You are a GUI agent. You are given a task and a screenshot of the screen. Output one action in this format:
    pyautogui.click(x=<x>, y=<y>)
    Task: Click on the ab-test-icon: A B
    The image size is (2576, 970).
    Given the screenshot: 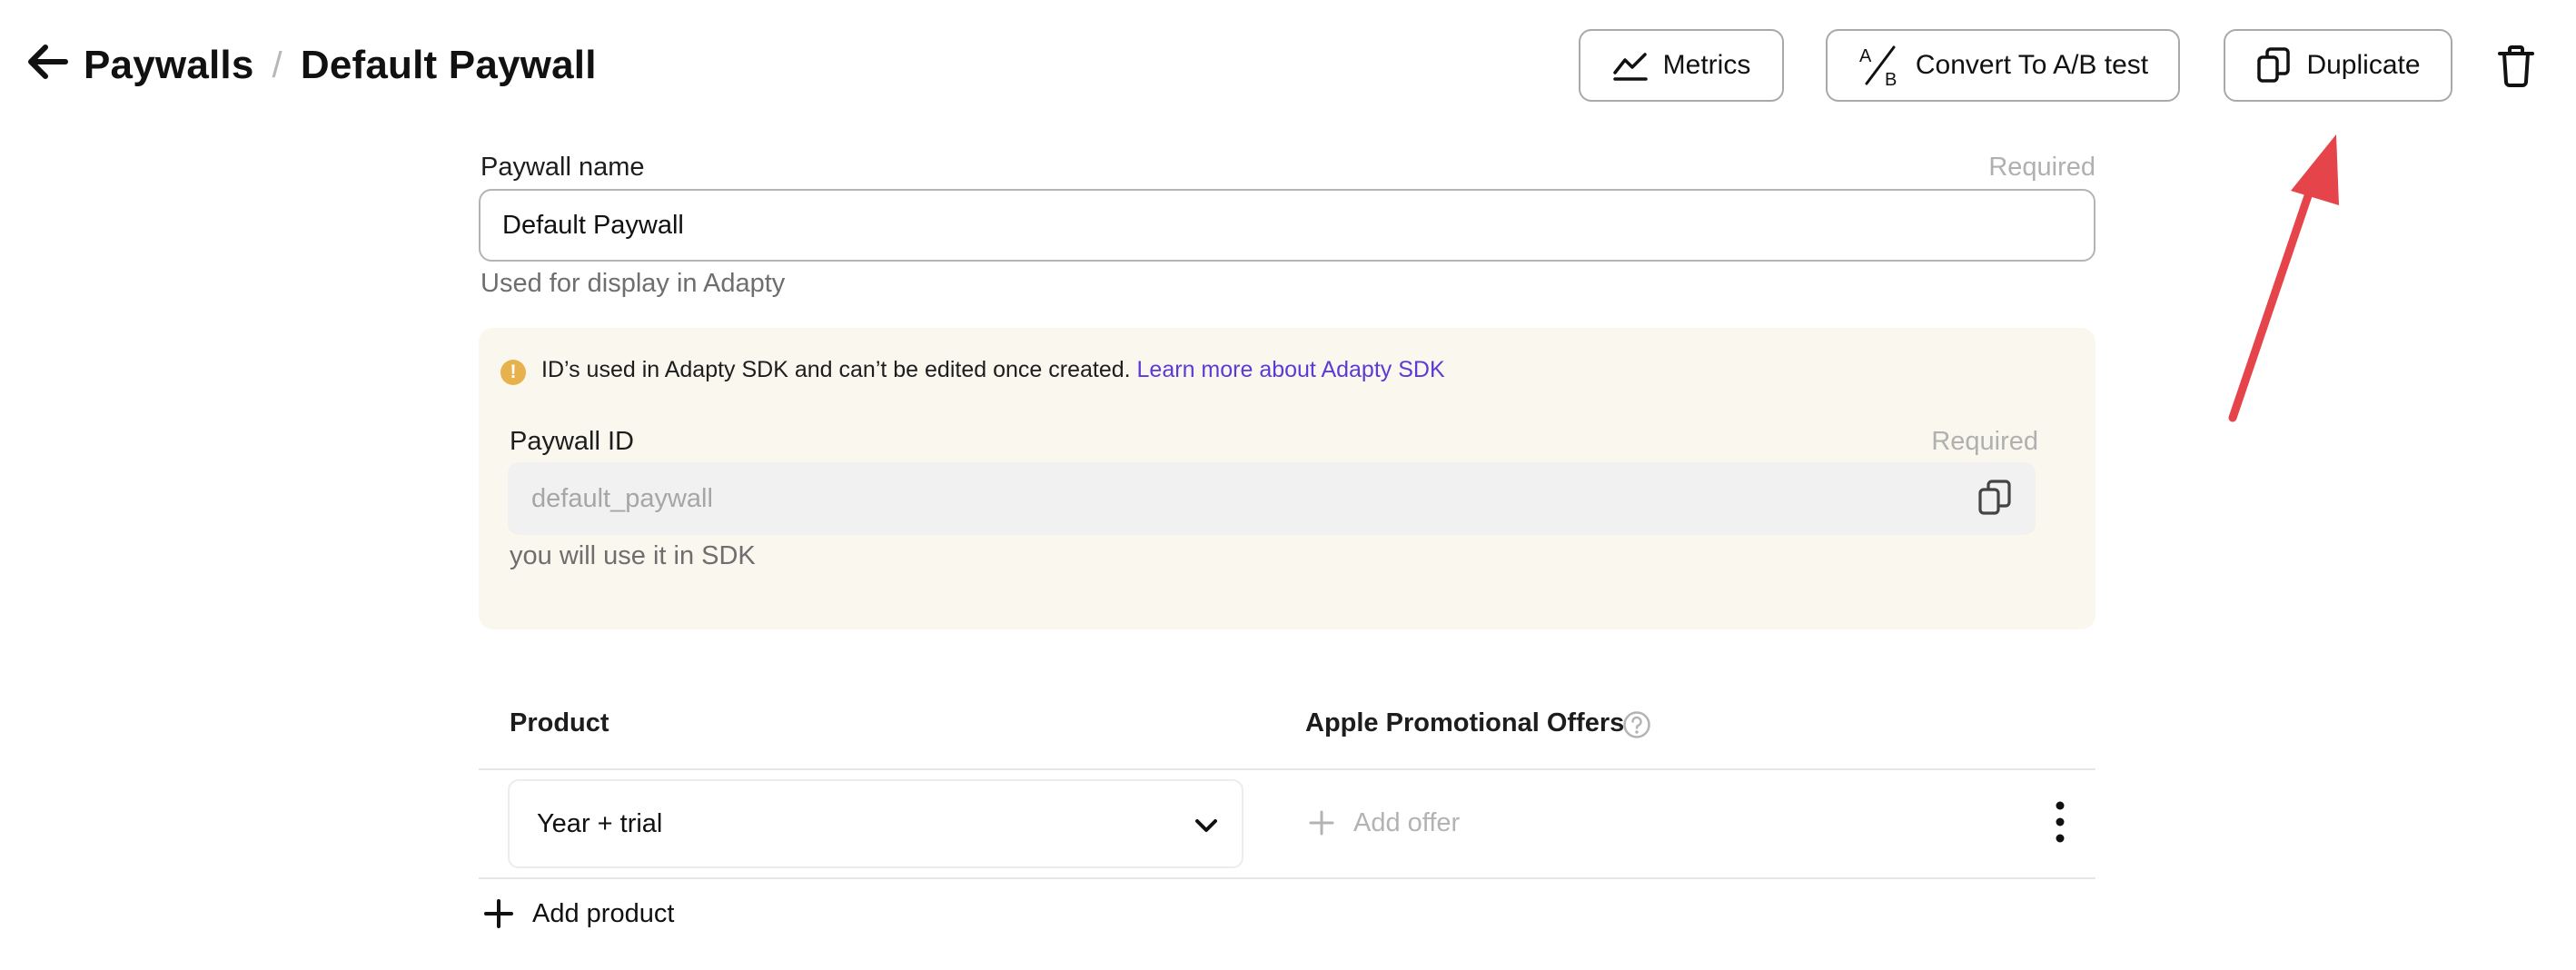 What is the action you would take?
    pyautogui.click(x=1878, y=66)
    